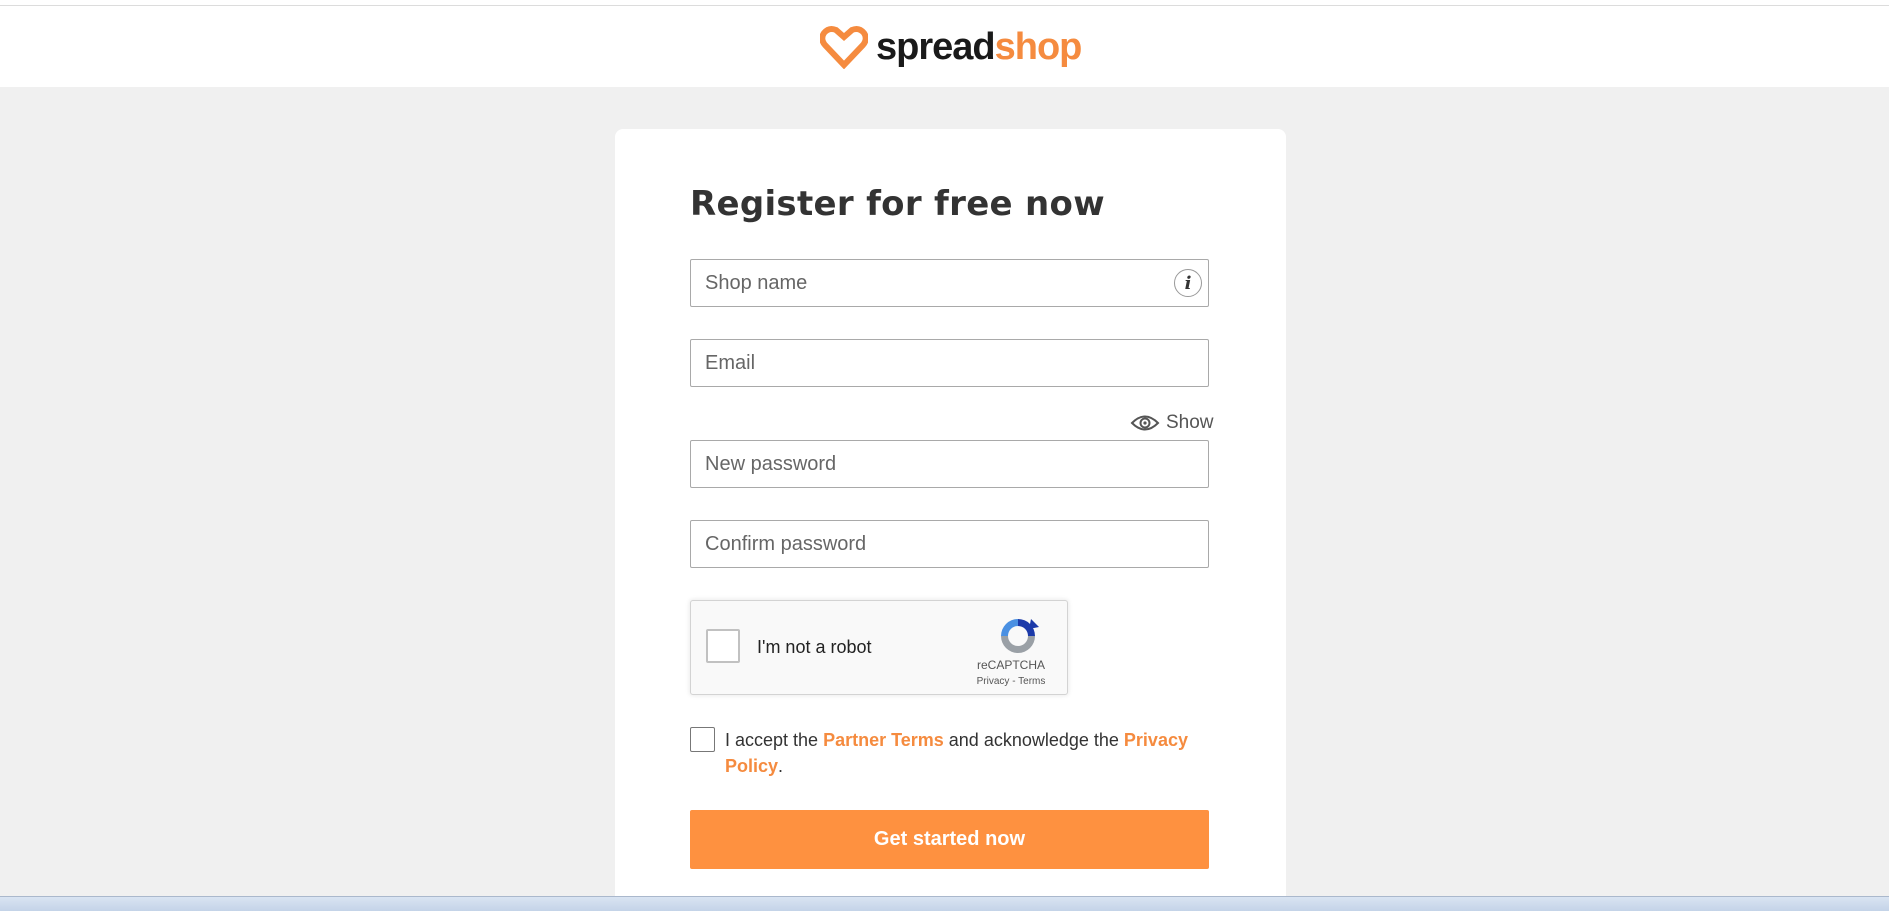 This screenshot has height=911, width=1889. Describe the element at coordinates (1145, 423) in the screenshot. I see `eye-icon` at that location.